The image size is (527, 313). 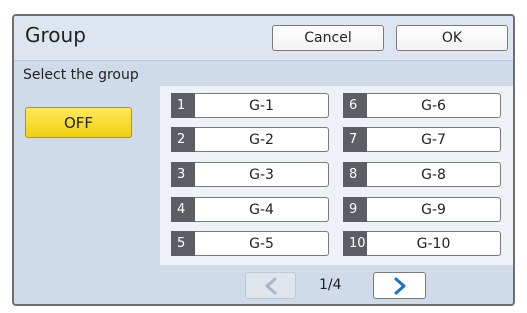 I want to click on page-indicator: 1/4, so click(x=330, y=285).